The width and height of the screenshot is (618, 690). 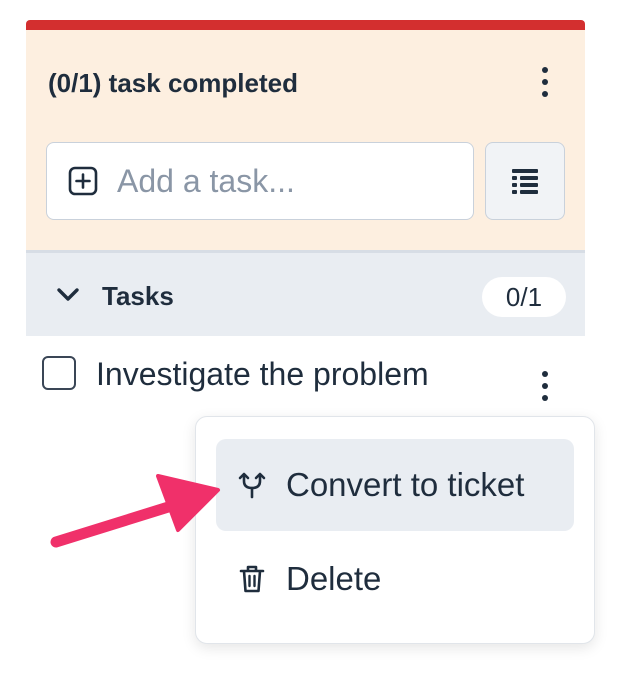 I want to click on header-title: (0/1) task completed, so click(x=173, y=83).